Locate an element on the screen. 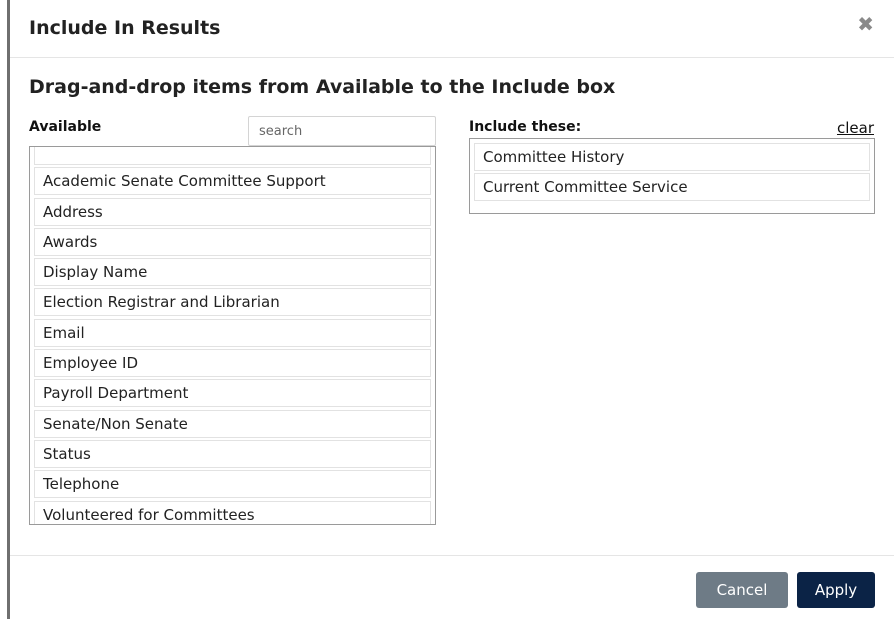  list-item: Volunteered for Committees is located at coordinates (232, 512).